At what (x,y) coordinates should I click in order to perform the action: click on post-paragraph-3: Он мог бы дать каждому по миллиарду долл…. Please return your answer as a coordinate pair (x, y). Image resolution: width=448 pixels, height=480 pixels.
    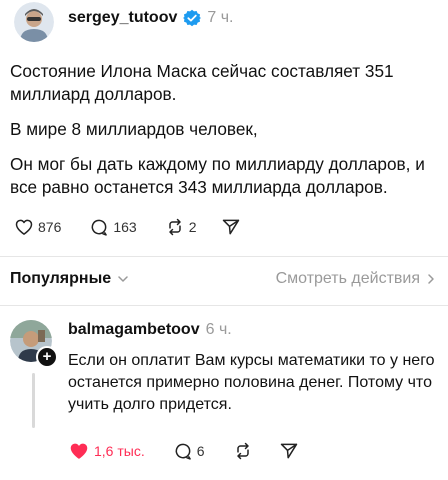
    Looking at the image, I should click on (217, 175).